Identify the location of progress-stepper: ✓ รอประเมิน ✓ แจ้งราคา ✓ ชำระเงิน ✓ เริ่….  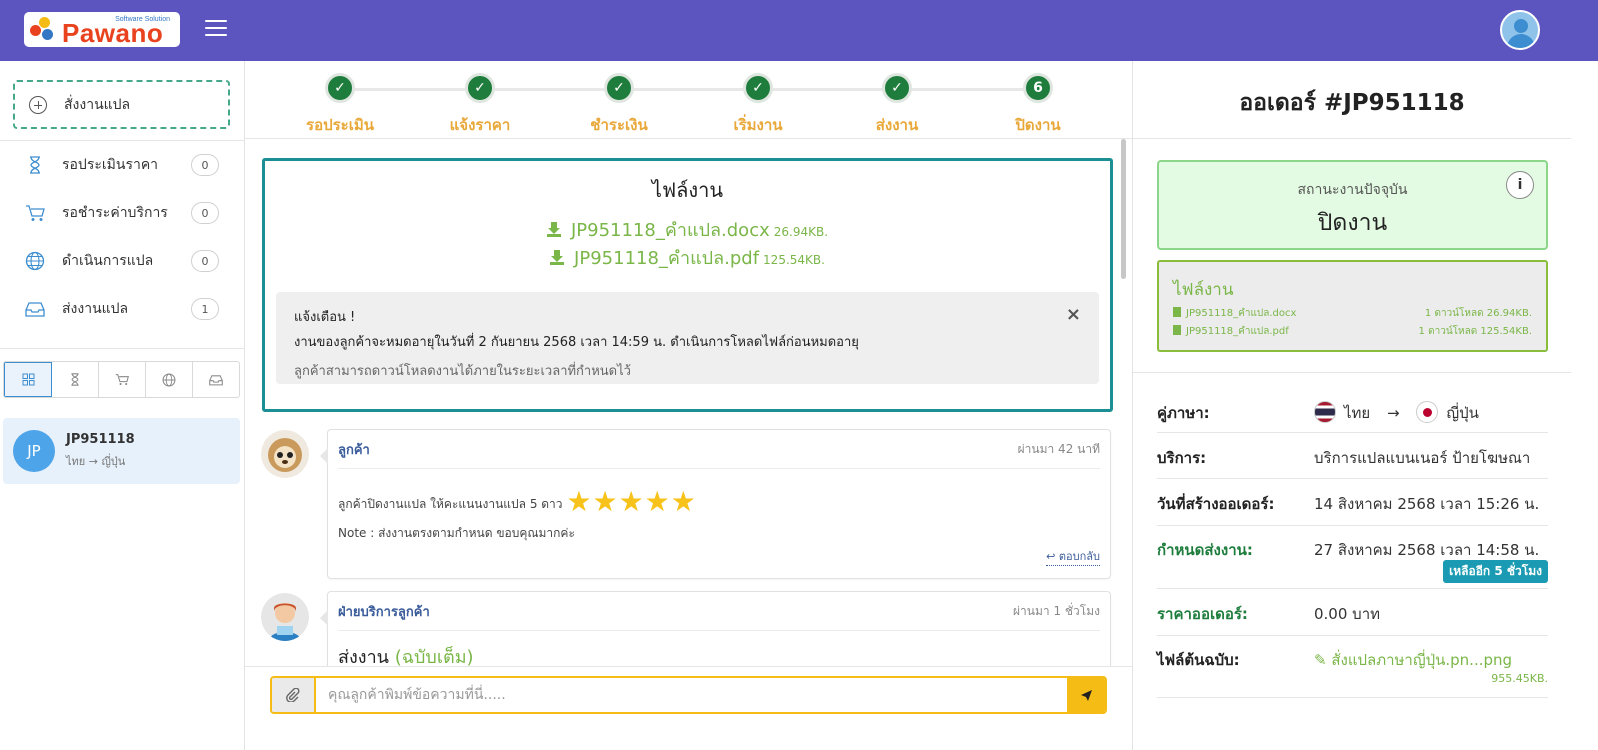
(688, 100).